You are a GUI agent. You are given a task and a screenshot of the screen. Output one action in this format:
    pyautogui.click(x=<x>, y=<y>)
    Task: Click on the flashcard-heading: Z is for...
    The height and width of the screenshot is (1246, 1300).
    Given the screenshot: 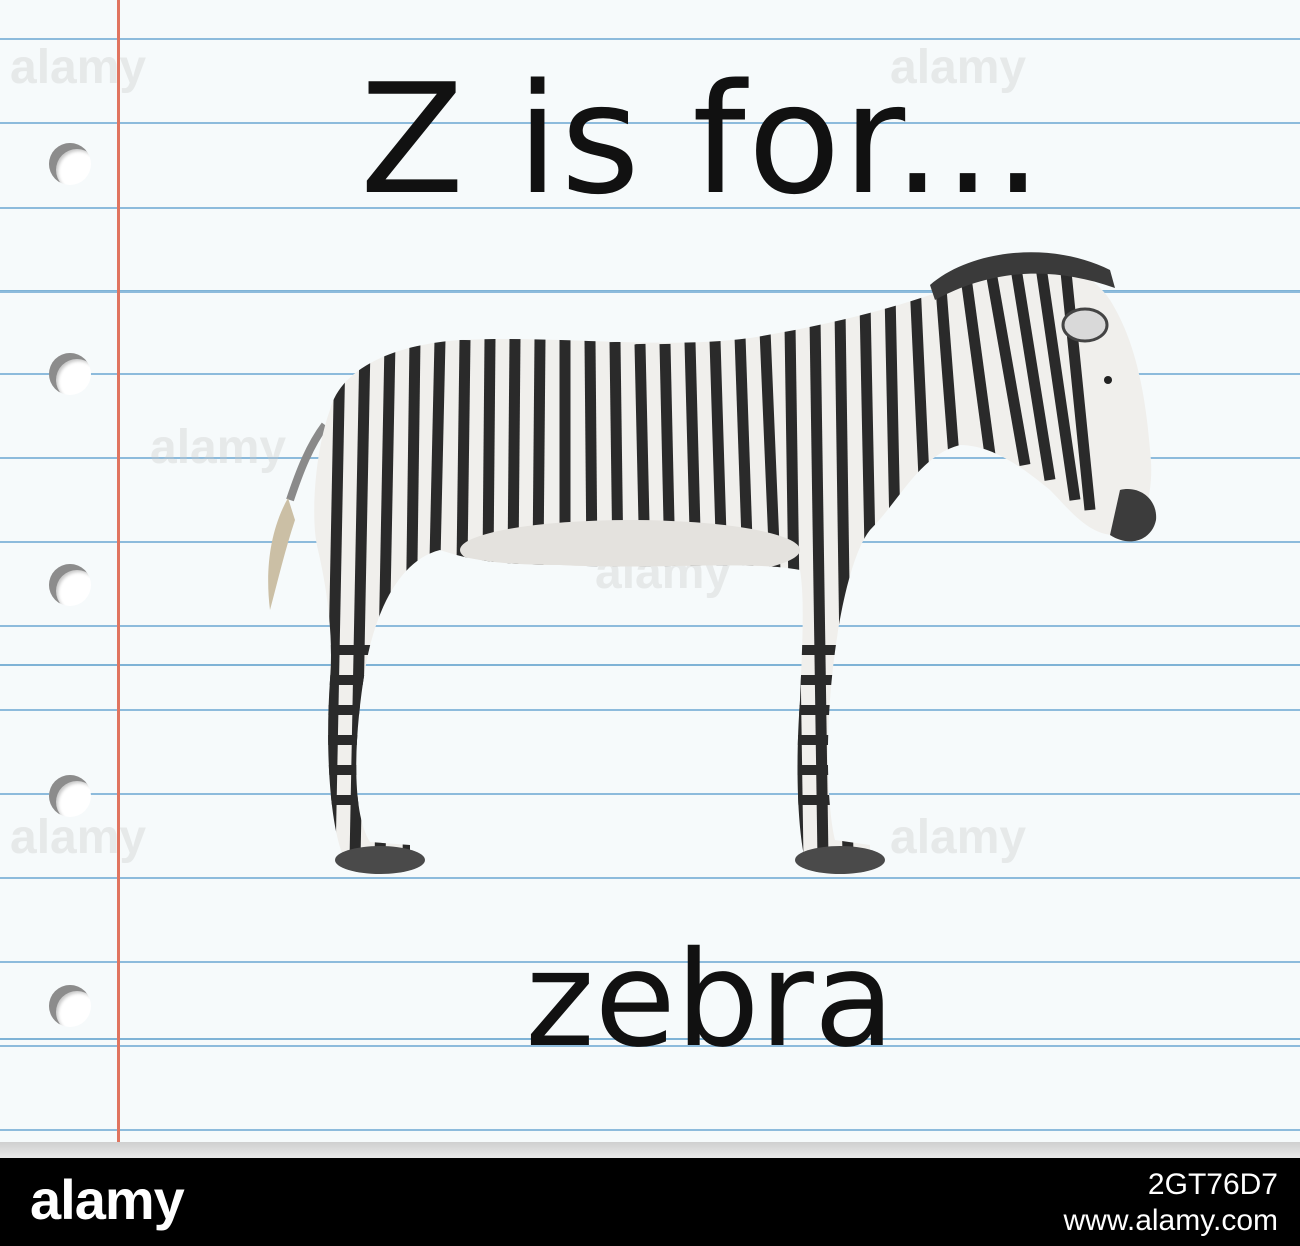 What is the action you would take?
    pyautogui.click(x=702, y=139)
    